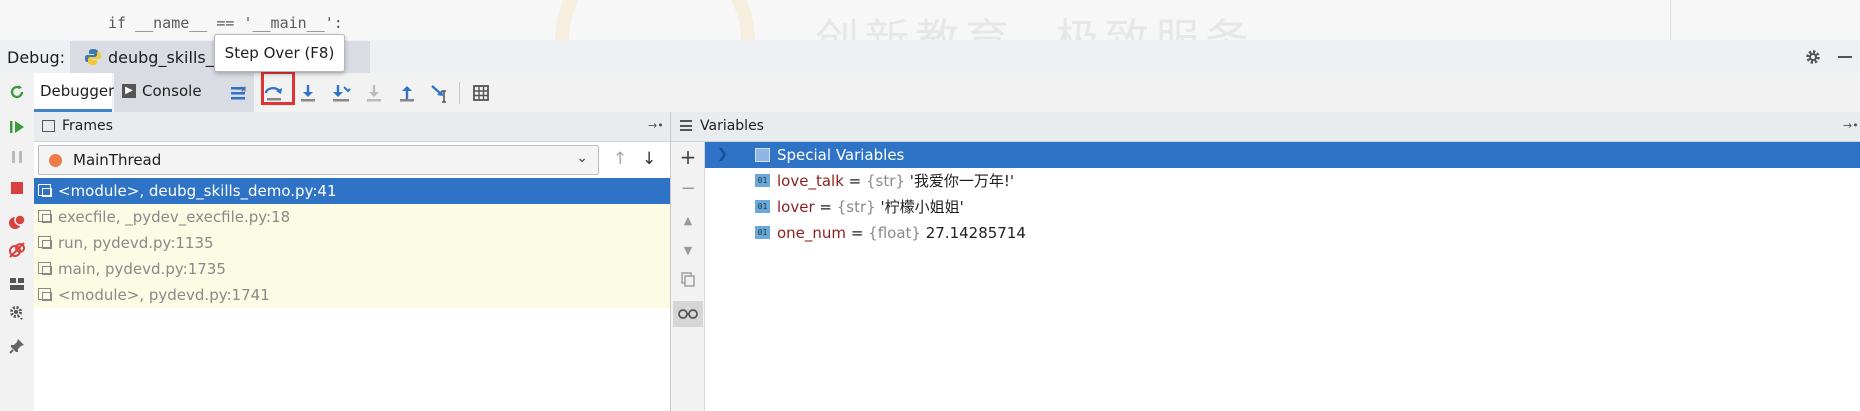  Describe the element at coordinates (278, 88) in the screenshot. I see `step-over-highlight-box` at that location.